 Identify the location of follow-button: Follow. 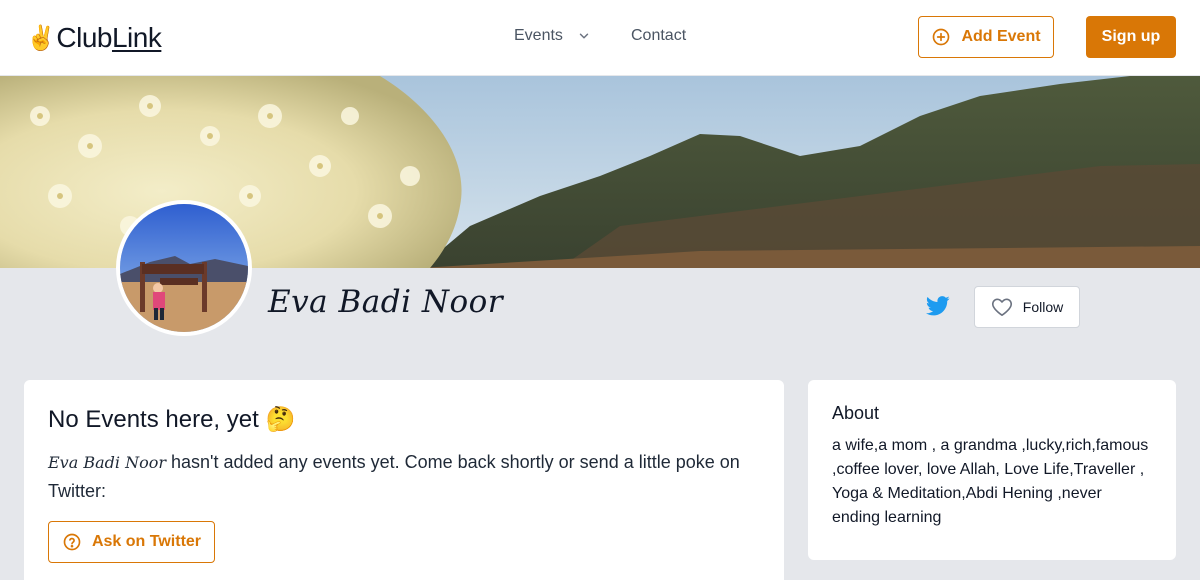
(1027, 307).